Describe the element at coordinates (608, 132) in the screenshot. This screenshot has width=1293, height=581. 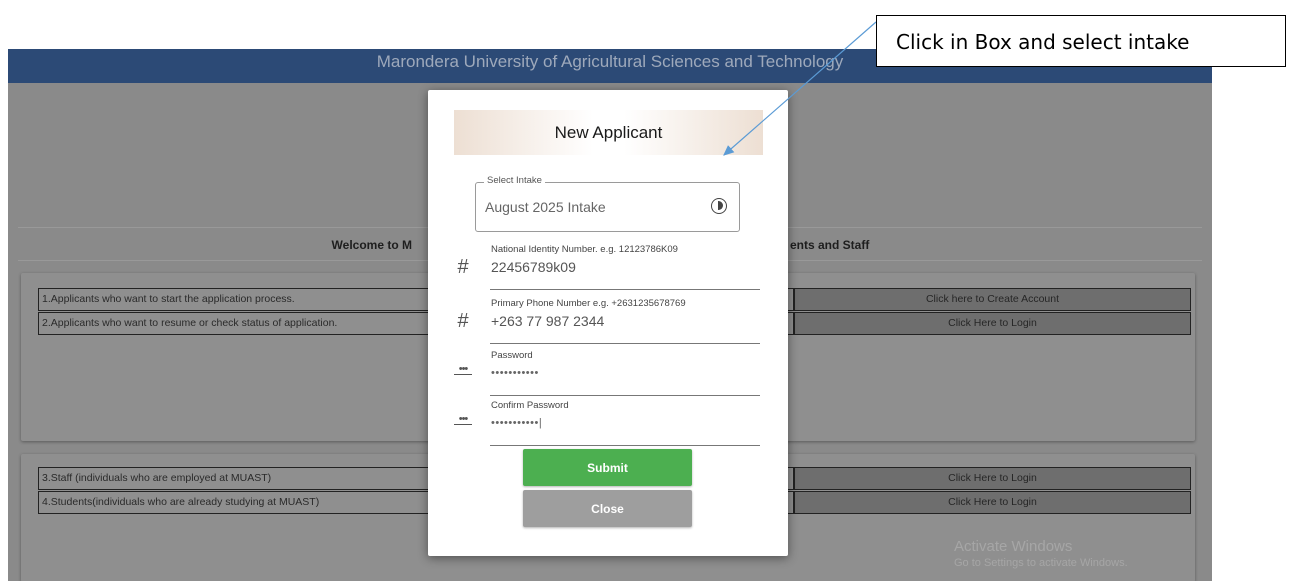
I see `dialog-title: New Applicant` at that location.